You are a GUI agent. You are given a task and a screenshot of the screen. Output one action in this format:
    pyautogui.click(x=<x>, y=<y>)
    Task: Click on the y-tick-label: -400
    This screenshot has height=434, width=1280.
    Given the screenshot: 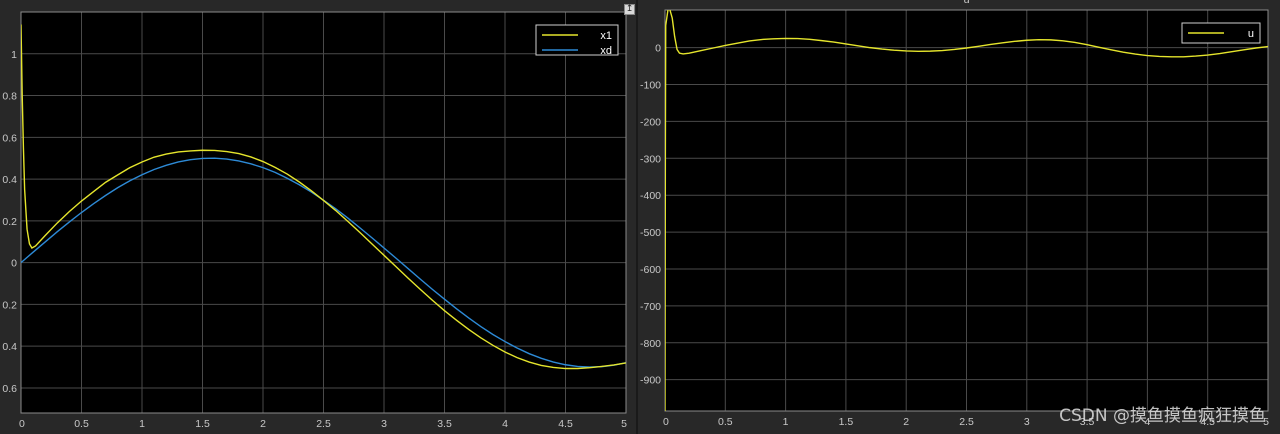 What is the action you would take?
    pyautogui.click(x=650, y=196)
    